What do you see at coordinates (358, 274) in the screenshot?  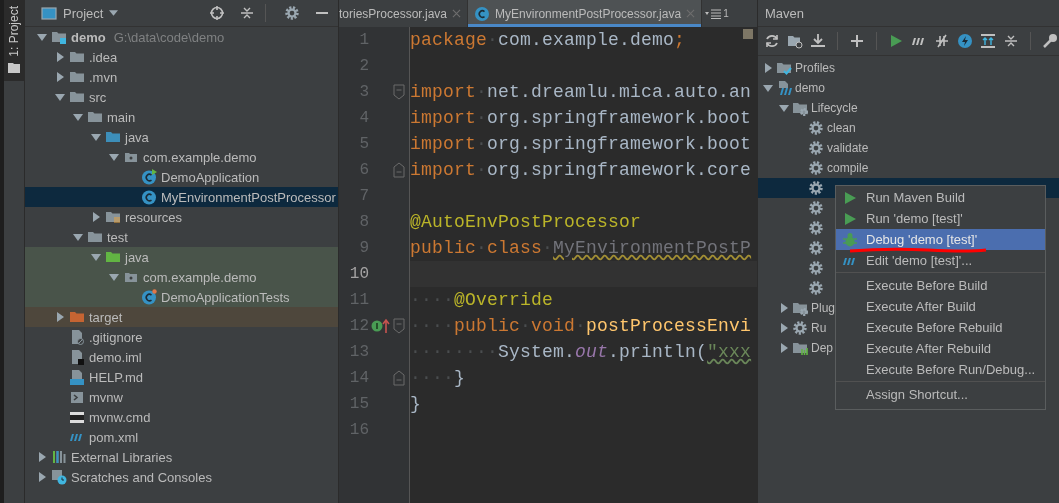 I see `line-number: 10` at bounding box center [358, 274].